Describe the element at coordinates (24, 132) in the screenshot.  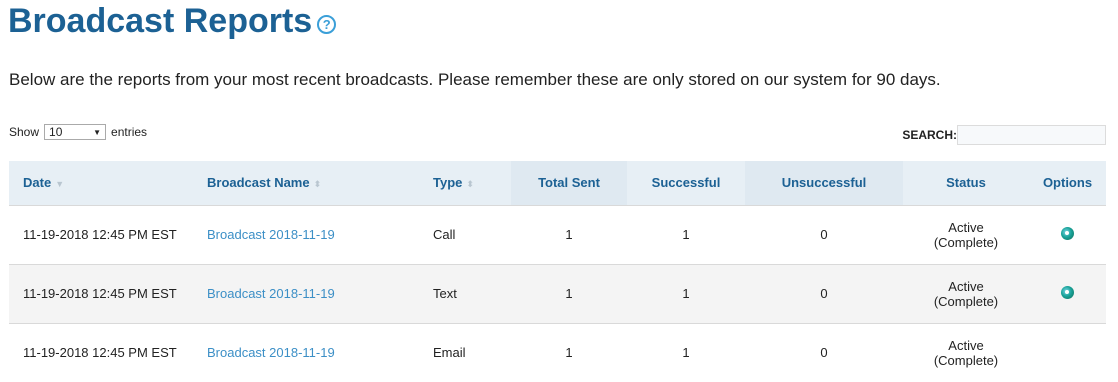
I see `show-label: Show` at that location.